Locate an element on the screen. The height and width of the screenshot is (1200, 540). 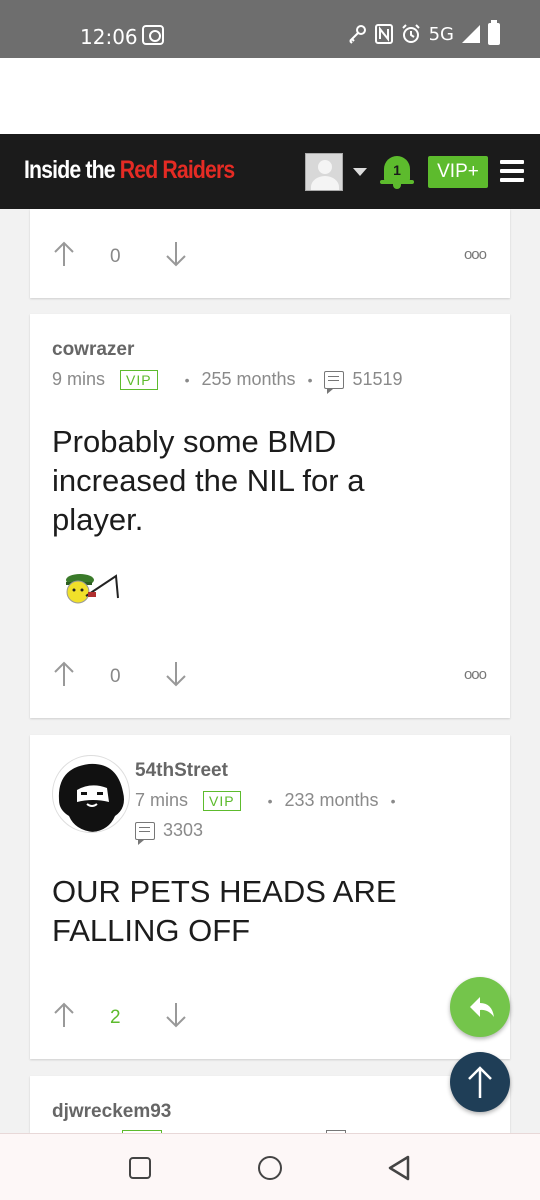
home-icon is located at coordinates (270, 1168).